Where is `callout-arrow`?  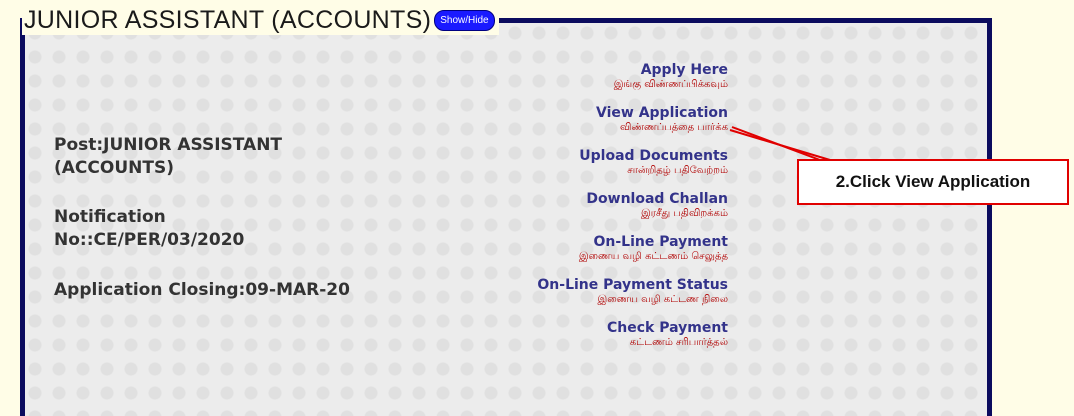 callout-arrow is located at coordinates (824, 143).